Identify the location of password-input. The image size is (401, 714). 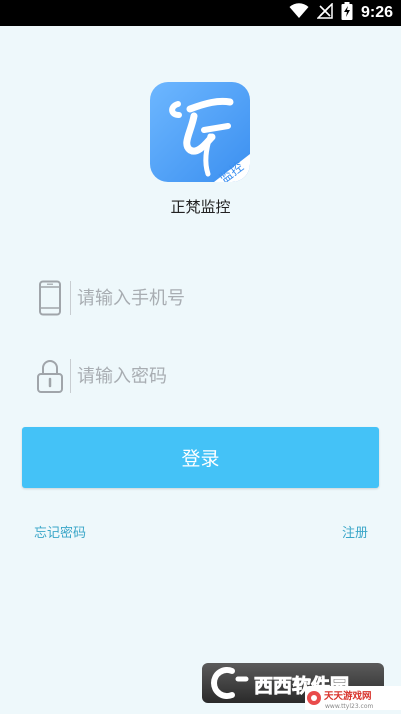
(226, 376).